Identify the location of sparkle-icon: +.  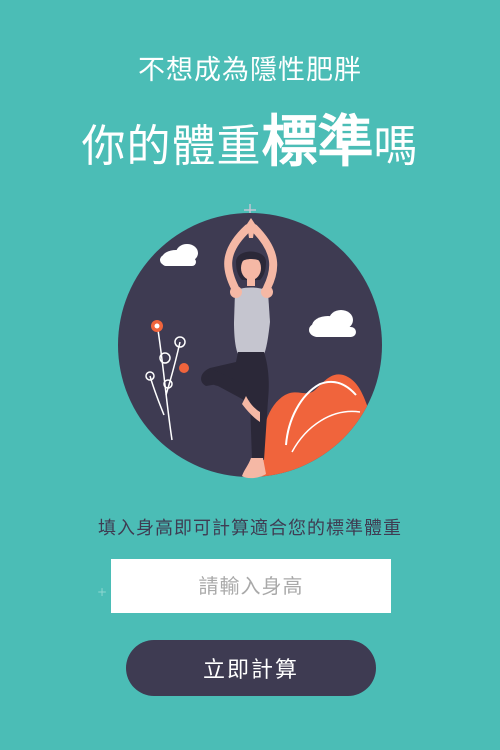
(102, 592).